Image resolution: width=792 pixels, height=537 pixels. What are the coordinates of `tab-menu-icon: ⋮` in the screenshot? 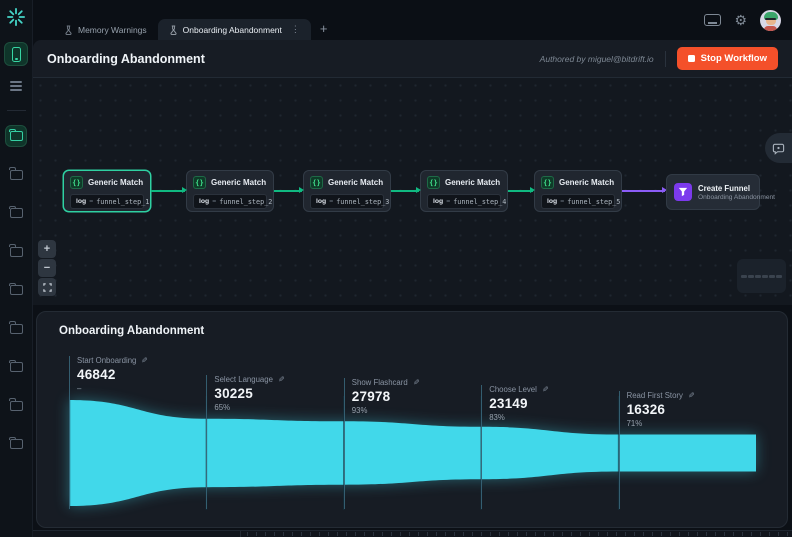 It's located at (295, 29).